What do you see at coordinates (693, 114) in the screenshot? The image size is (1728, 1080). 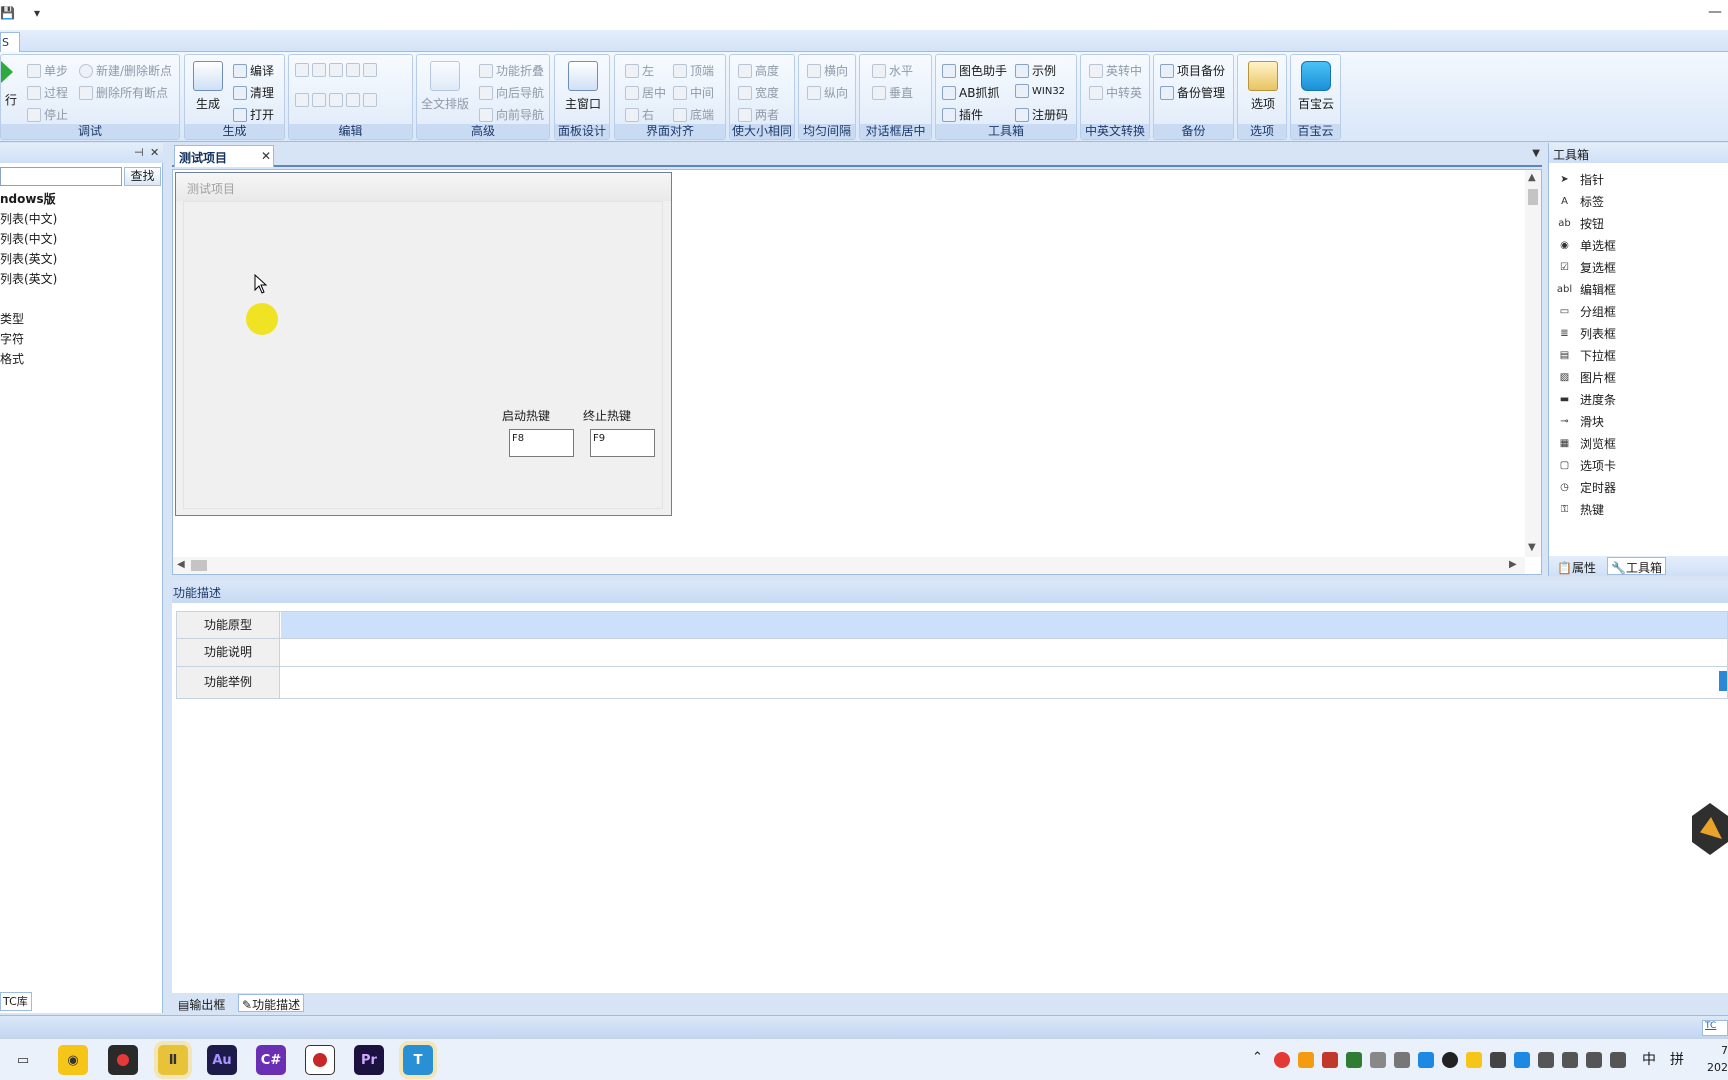 I see `align-bottom-button: 底端` at bounding box center [693, 114].